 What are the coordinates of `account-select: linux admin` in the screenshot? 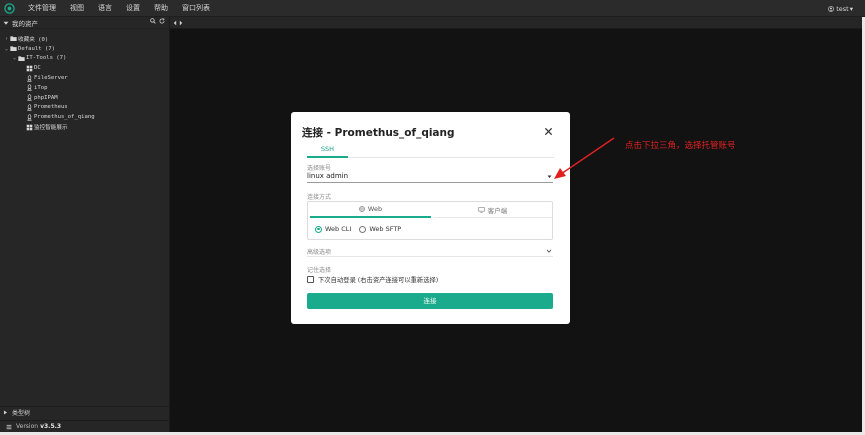 It's located at (430, 177).